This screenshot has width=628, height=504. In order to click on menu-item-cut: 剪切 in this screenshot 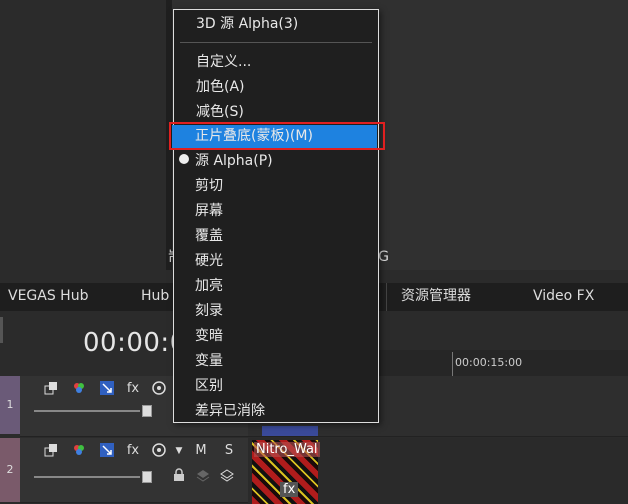, I will do `click(275, 186)`.